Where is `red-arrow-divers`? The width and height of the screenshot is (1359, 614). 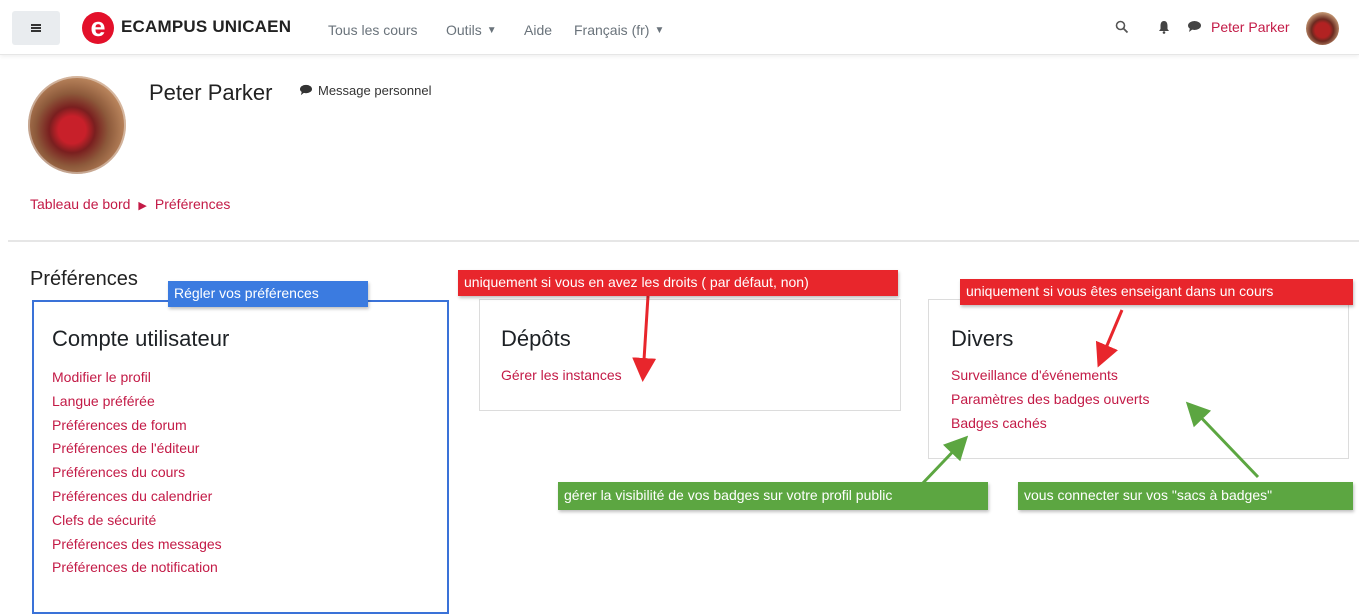
red-arrow-divers is located at coordinates (1109, 338).